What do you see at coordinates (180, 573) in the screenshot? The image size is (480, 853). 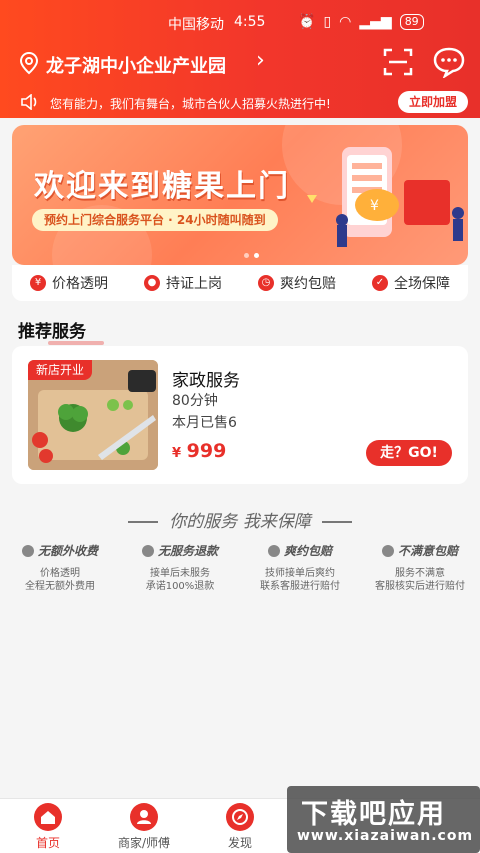 I see `guarantee-desc: 接单后未服务` at bounding box center [180, 573].